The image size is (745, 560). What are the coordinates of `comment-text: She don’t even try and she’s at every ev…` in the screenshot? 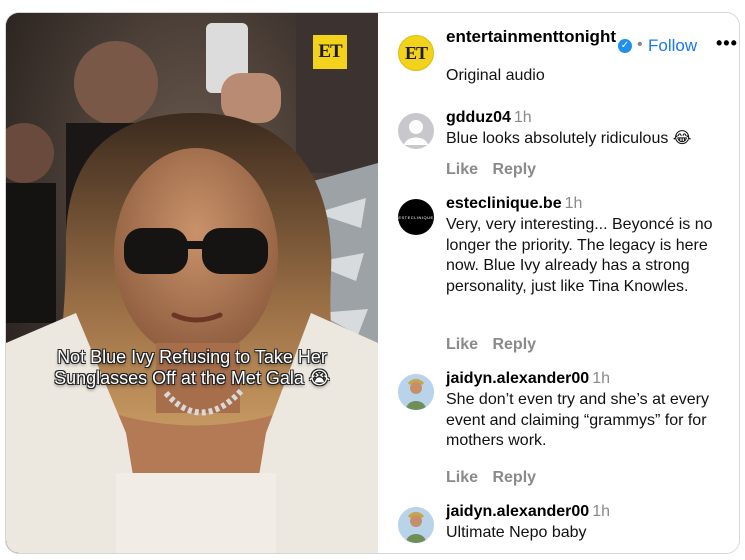 It's located at (577, 420).